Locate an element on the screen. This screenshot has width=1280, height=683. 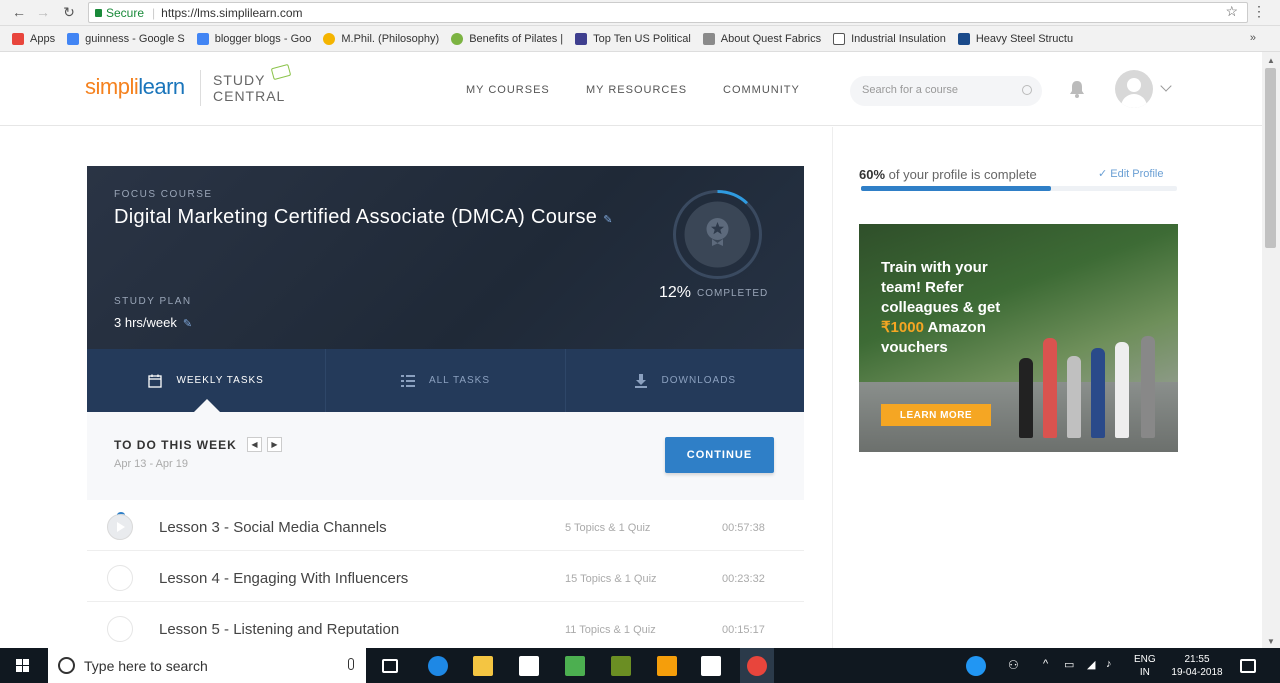
task-view-icon is located at coordinates (390, 666).